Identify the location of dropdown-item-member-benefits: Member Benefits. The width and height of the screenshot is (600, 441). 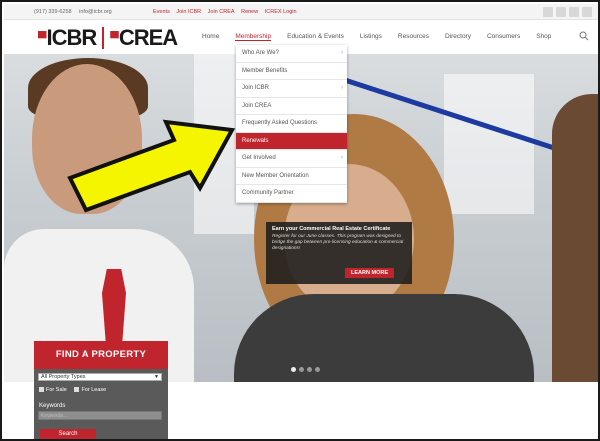
(291, 71).